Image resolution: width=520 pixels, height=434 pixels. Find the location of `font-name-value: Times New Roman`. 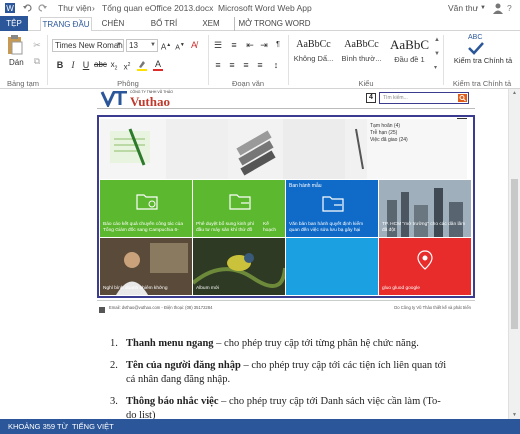

font-name-value: Times New Roman is located at coordinates (89, 45).